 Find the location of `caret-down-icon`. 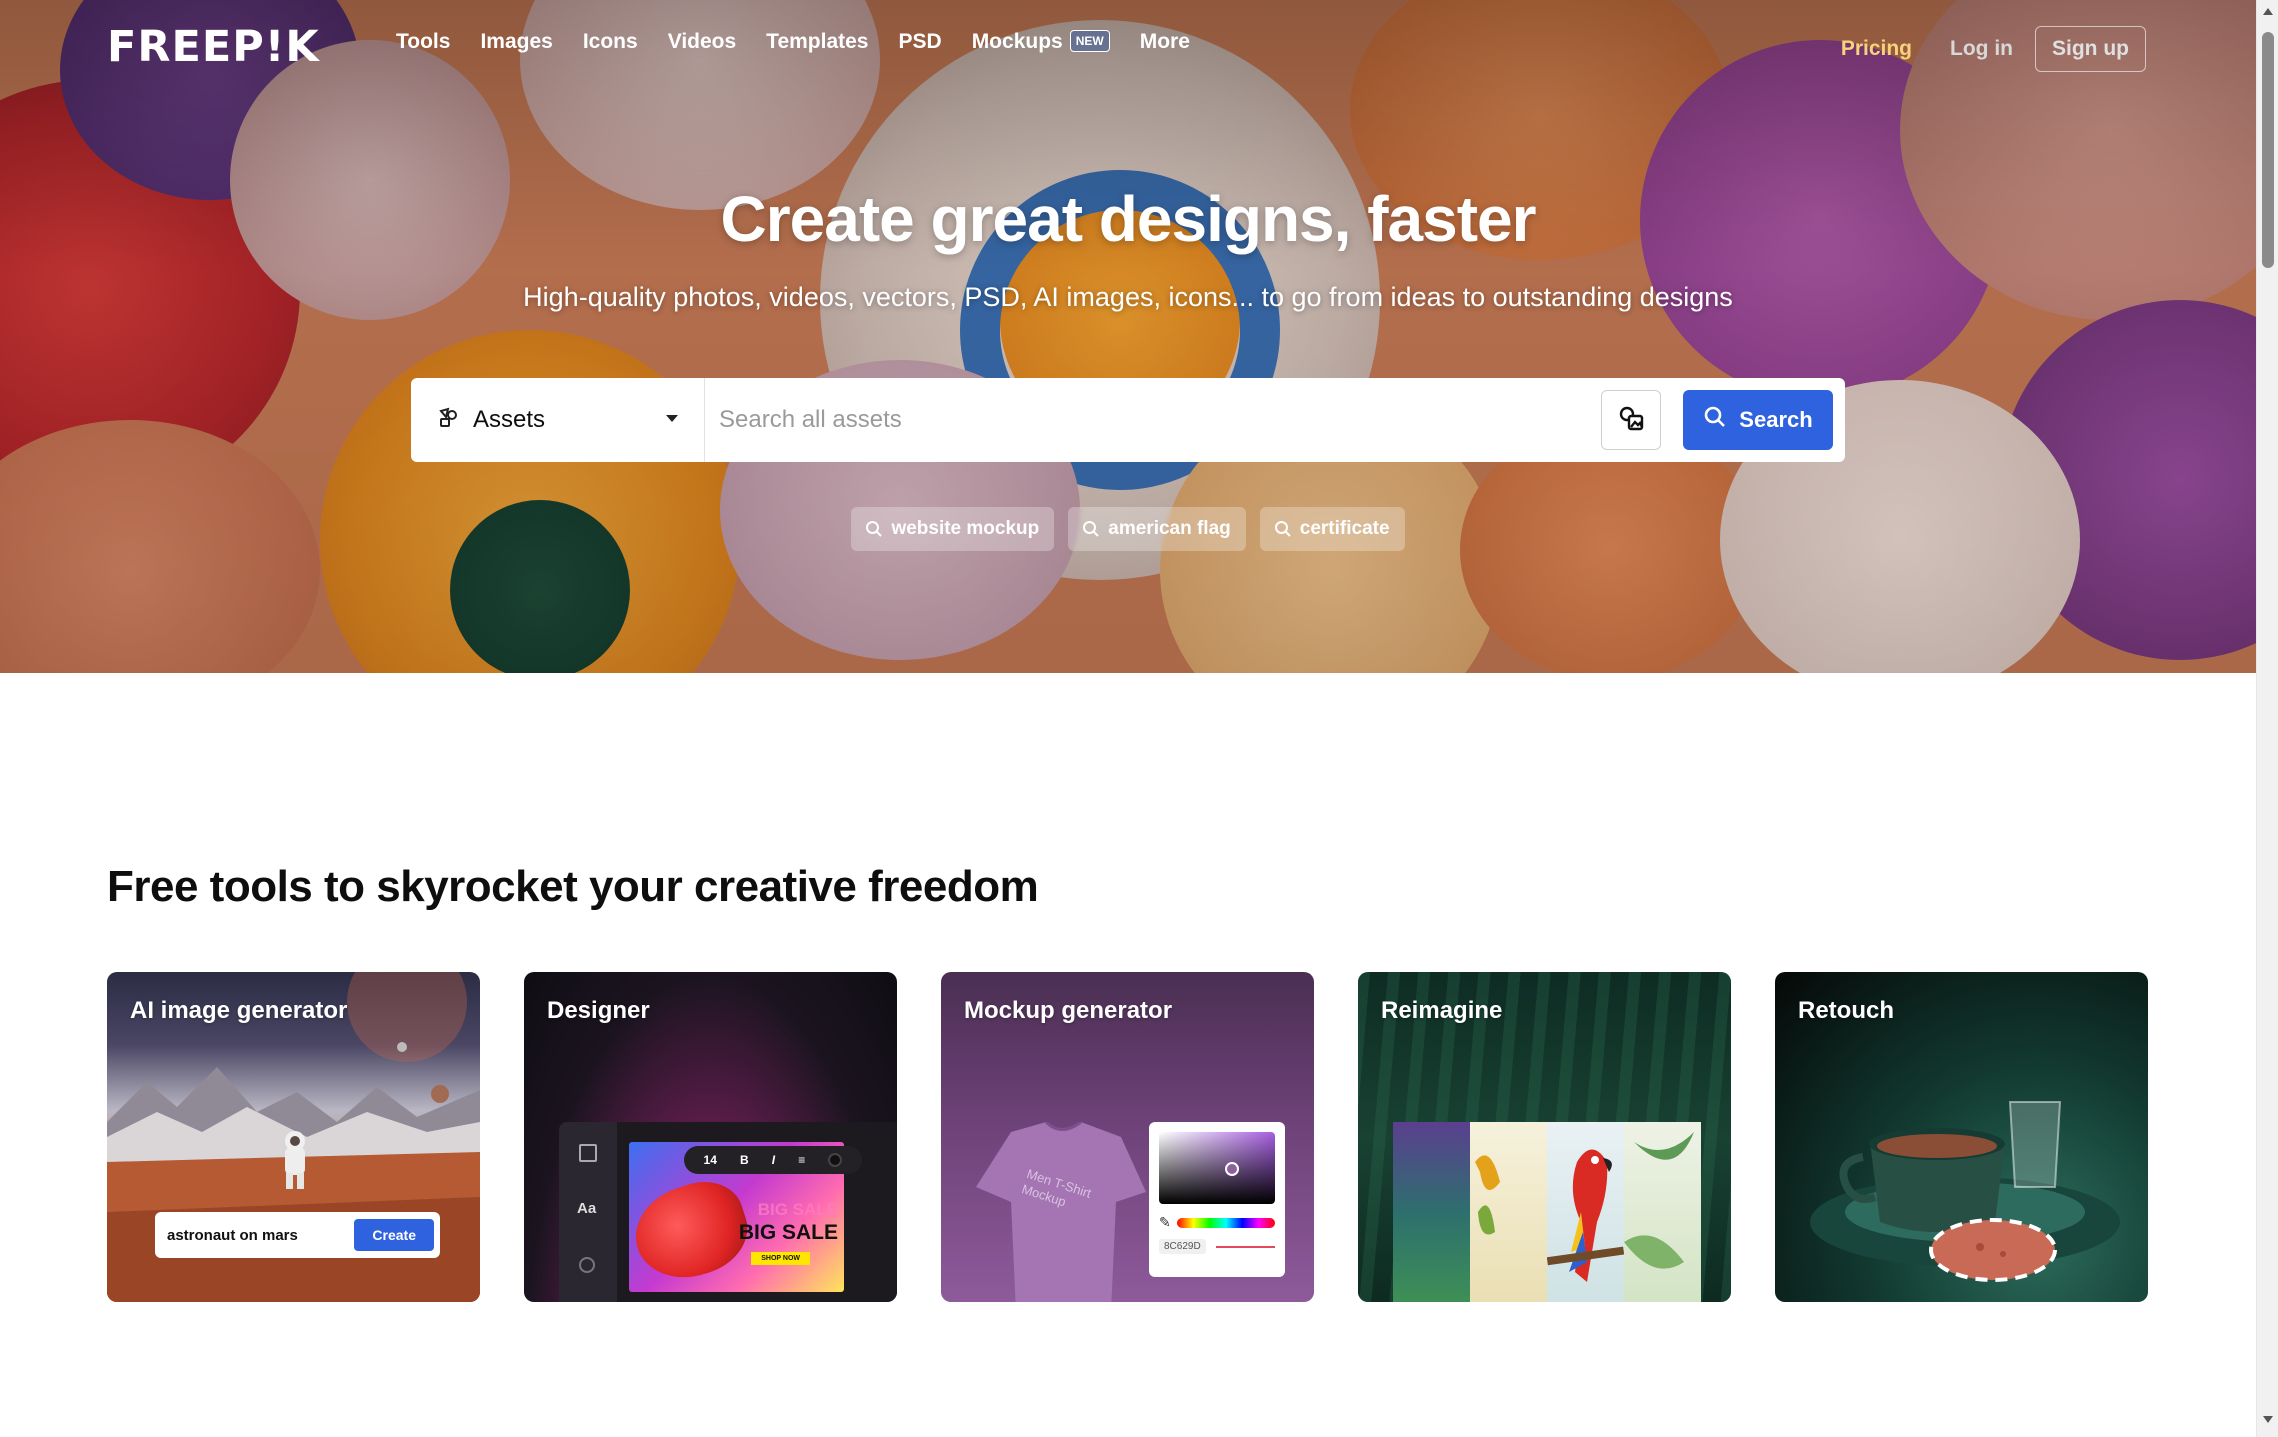

caret-down-icon is located at coordinates (672, 418).